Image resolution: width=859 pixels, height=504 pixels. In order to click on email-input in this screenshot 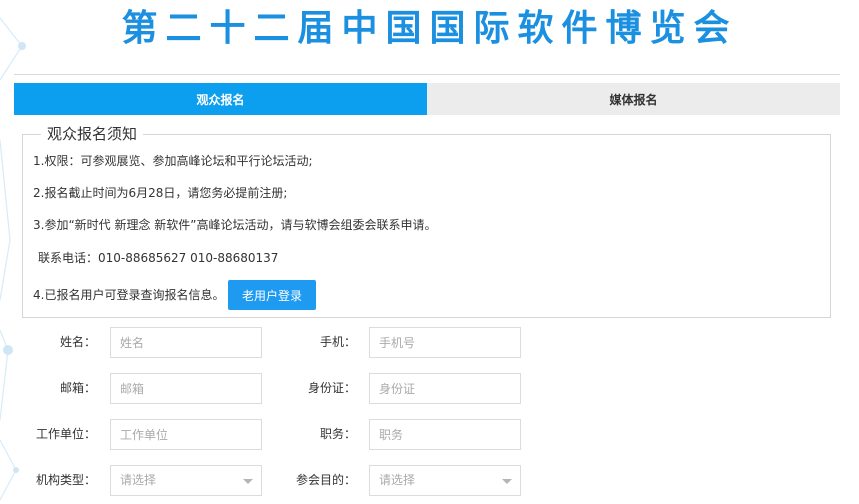, I will do `click(186, 388)`.